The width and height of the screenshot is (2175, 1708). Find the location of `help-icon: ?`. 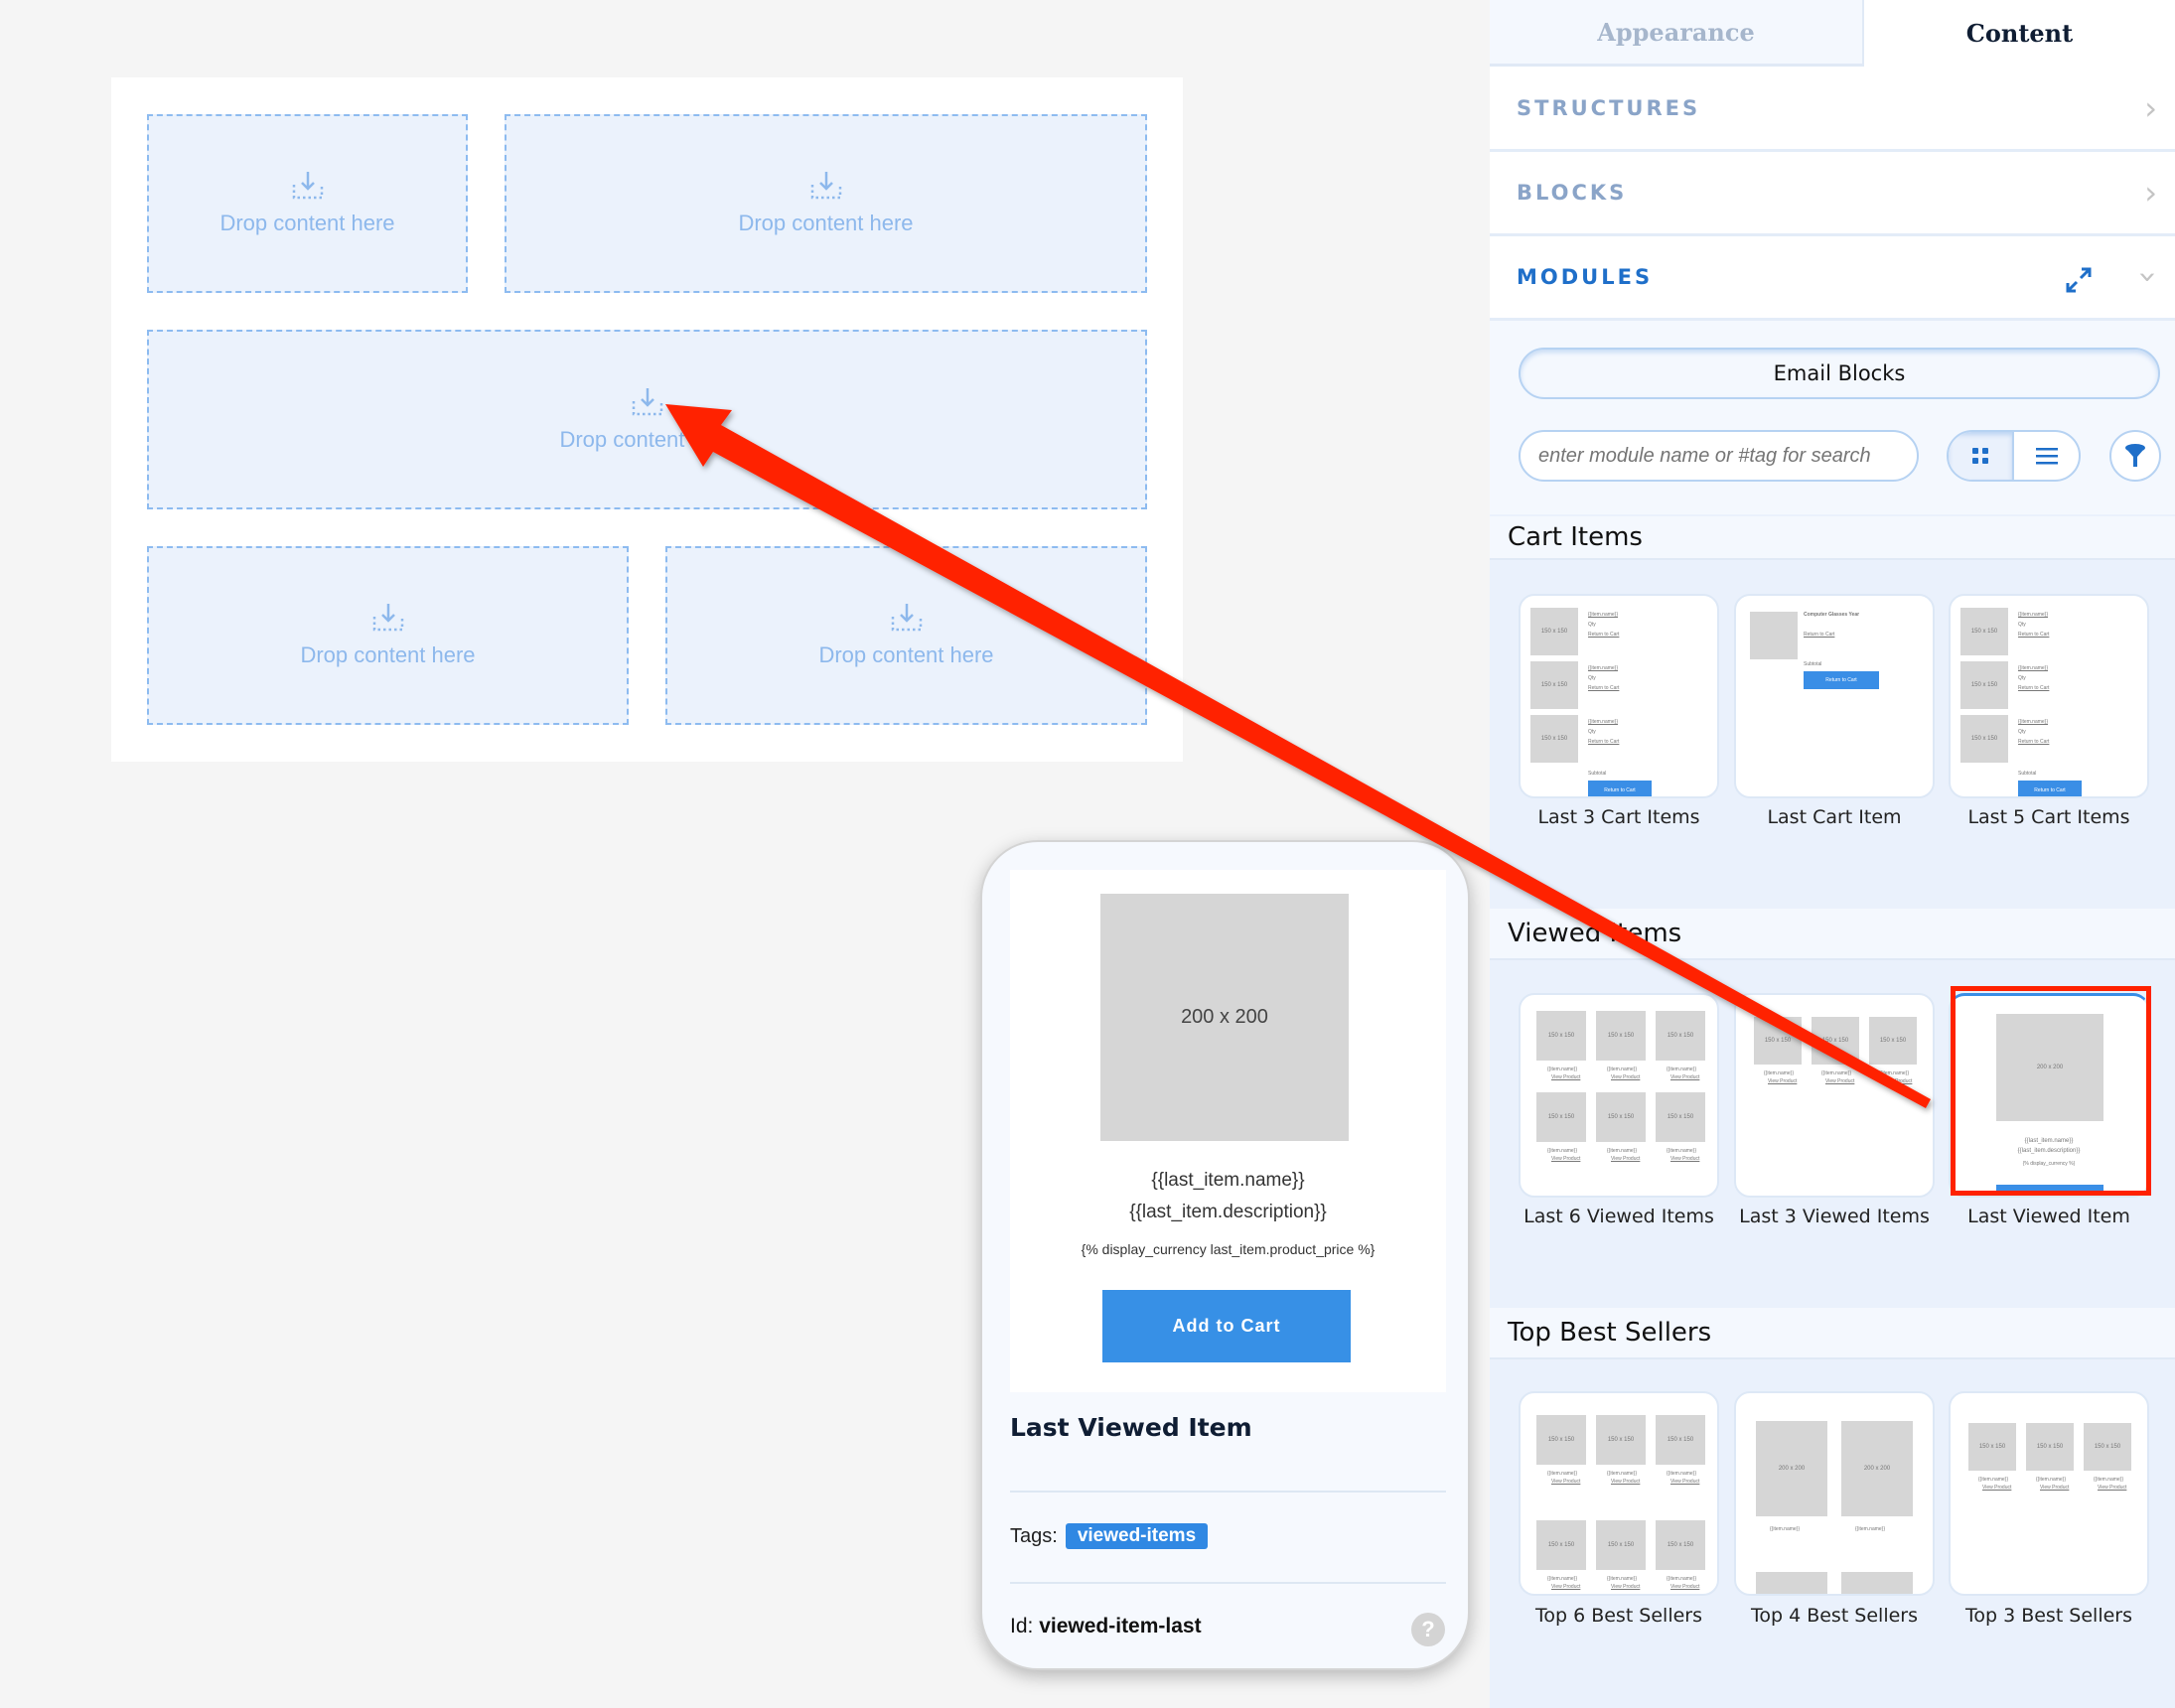

help-icon: ? is located at coordinates (1428, 1629).